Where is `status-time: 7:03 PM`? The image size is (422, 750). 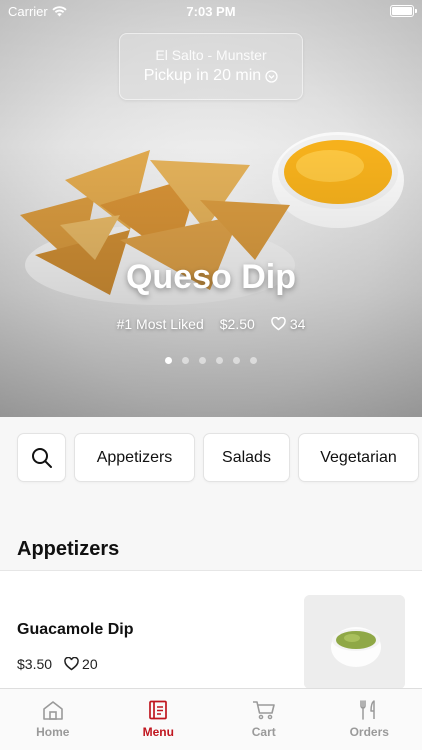
status-time: 7:03 PM is located at coordinates (211, 11).